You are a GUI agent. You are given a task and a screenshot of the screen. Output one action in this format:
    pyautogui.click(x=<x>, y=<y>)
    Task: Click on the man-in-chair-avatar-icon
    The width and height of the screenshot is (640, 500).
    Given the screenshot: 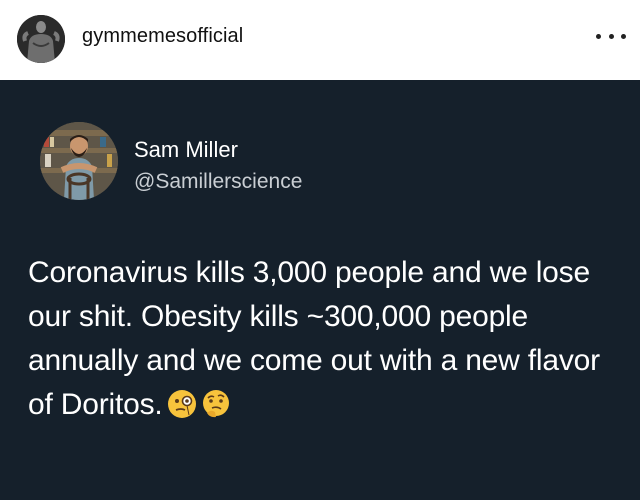 What is the action you would take?
    pyautogui.click(x=79, y=161)
    